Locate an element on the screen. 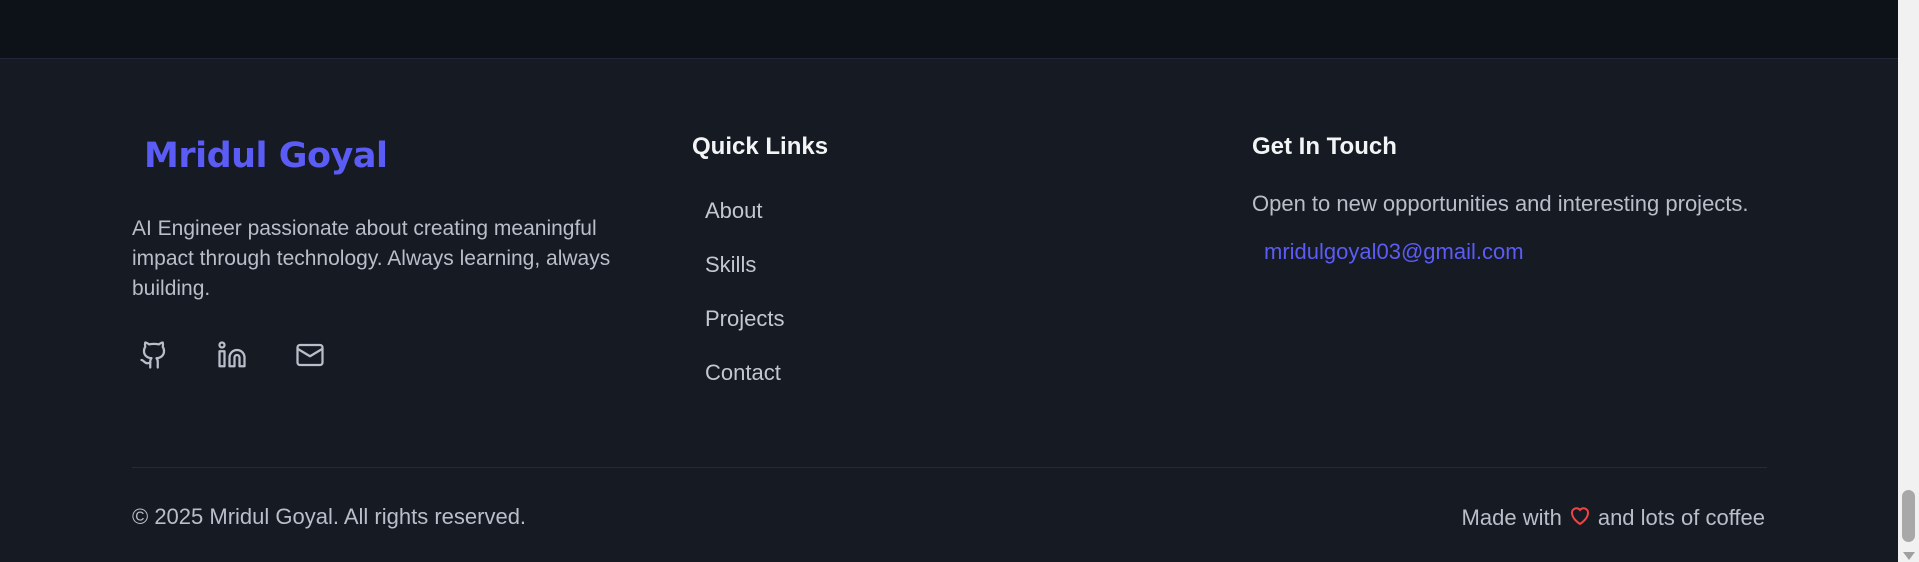  email-address-link: mridulgoyal03@gmail.com is located at coordinates (1394, 252).